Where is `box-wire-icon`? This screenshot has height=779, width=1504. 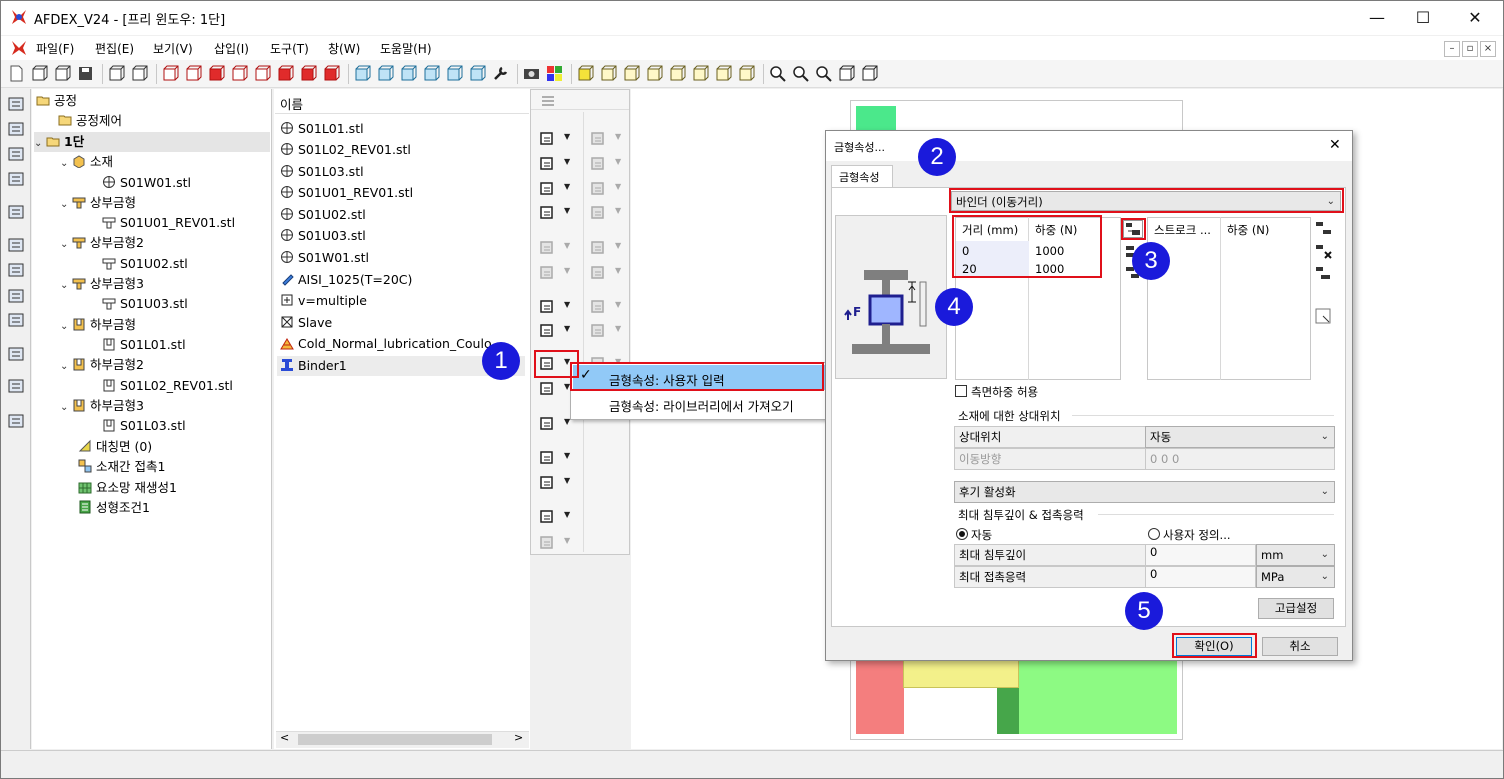
box-wire-icon is located at coordinates (16, 296).